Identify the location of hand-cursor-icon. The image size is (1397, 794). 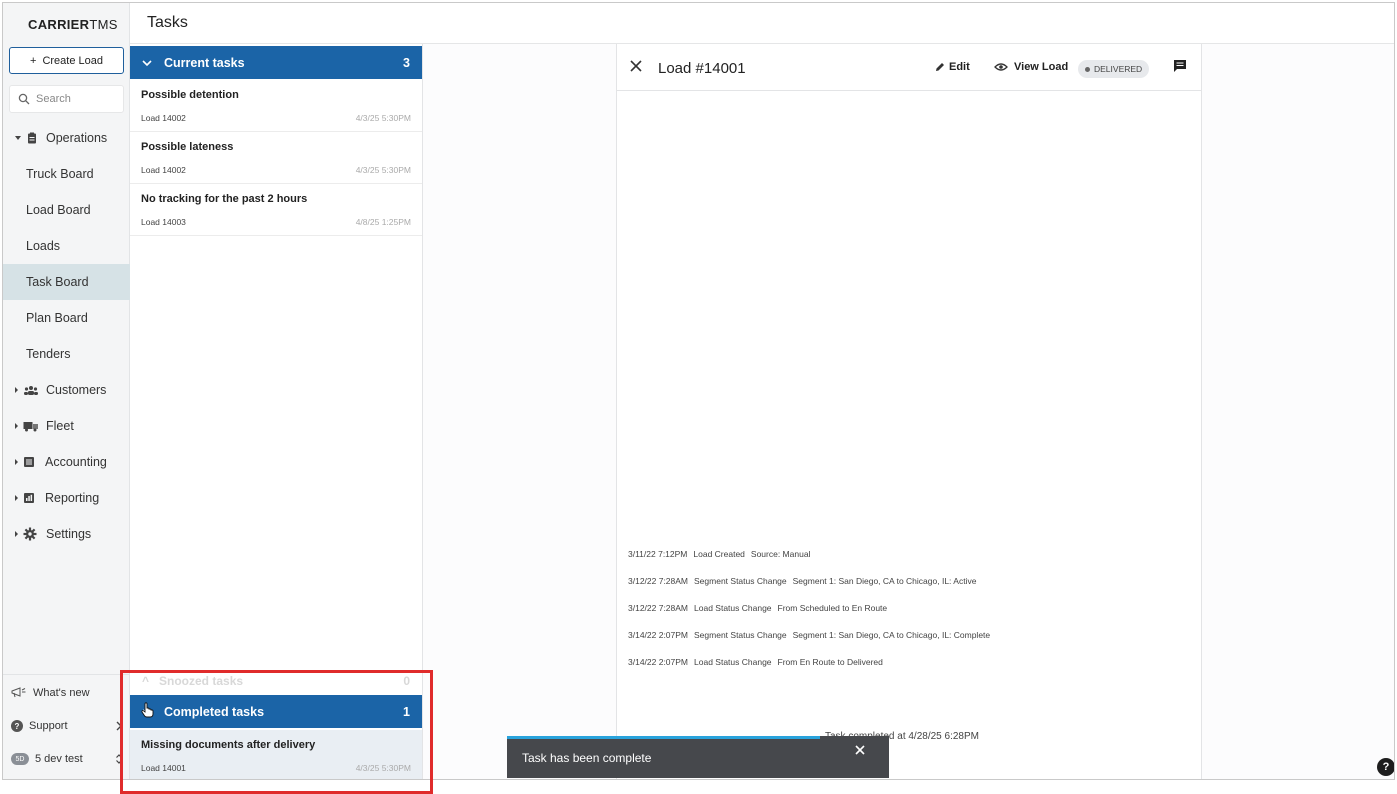
(147, 710).